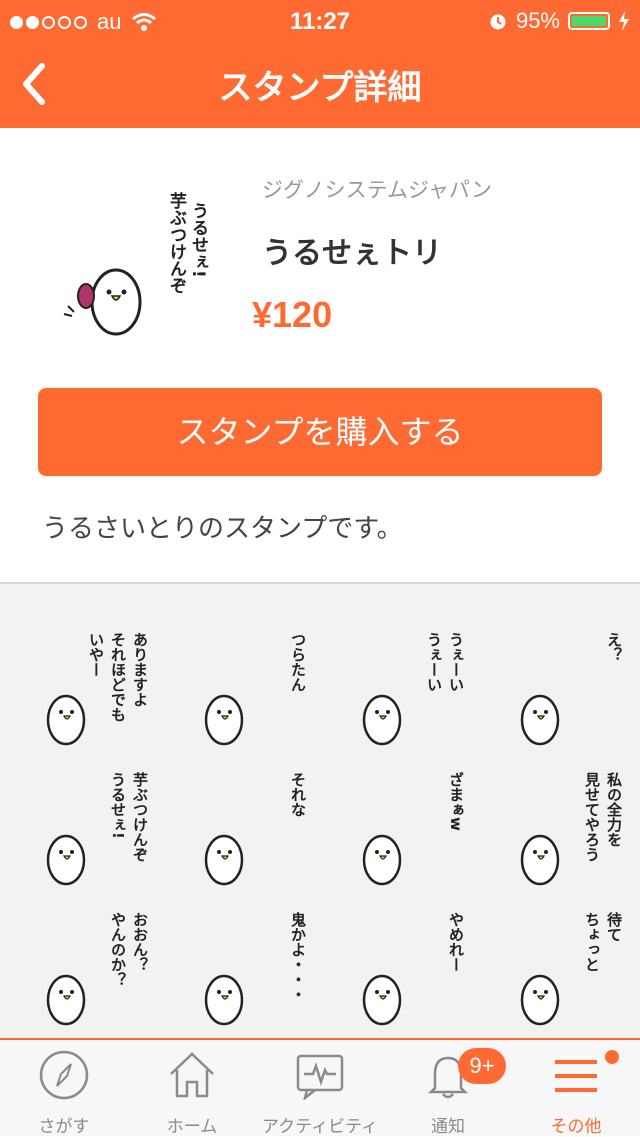  What do you see at coordinates (64, 1075) in the screenshot?
I see `compass-icon` at bounding box center [64, 1075].